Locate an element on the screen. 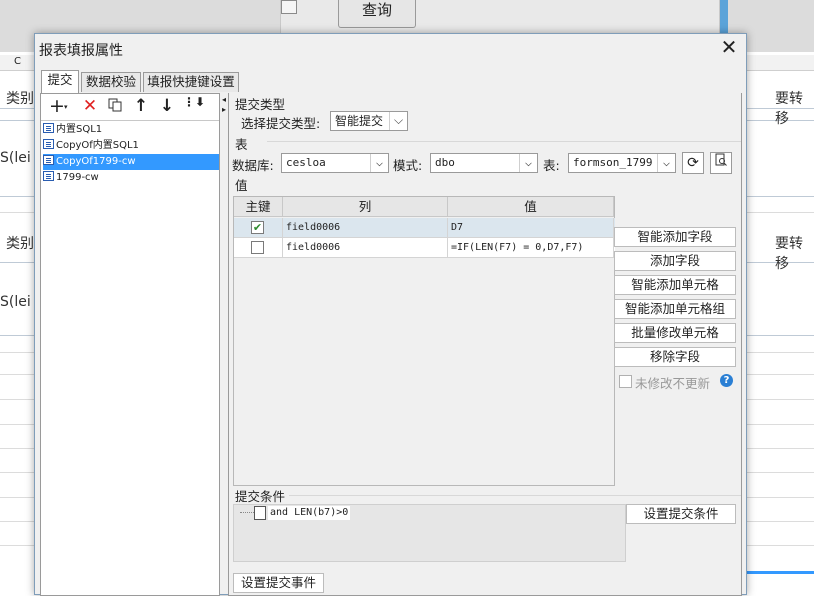  database-select: cesloa ⌵ is located at coordinates (335, 163).